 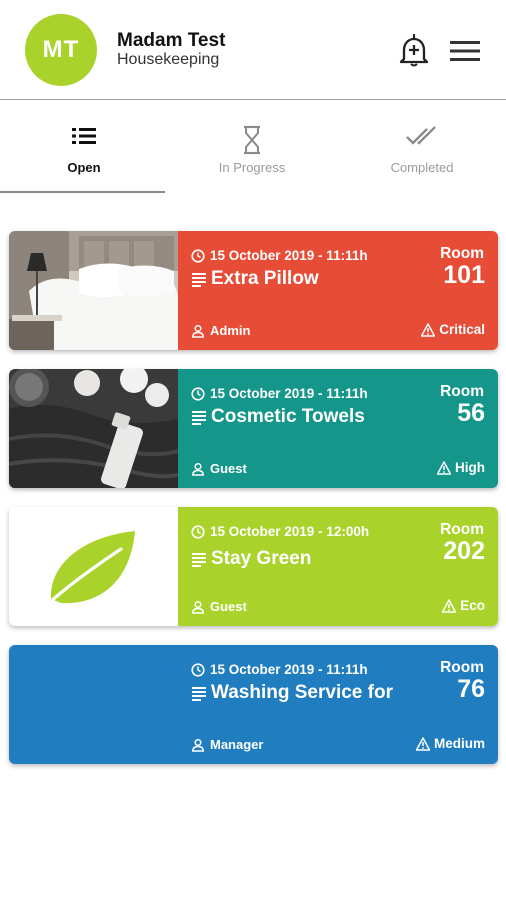 I want to click on task-title-text: Washing Service for, so click(x=302, y=692).